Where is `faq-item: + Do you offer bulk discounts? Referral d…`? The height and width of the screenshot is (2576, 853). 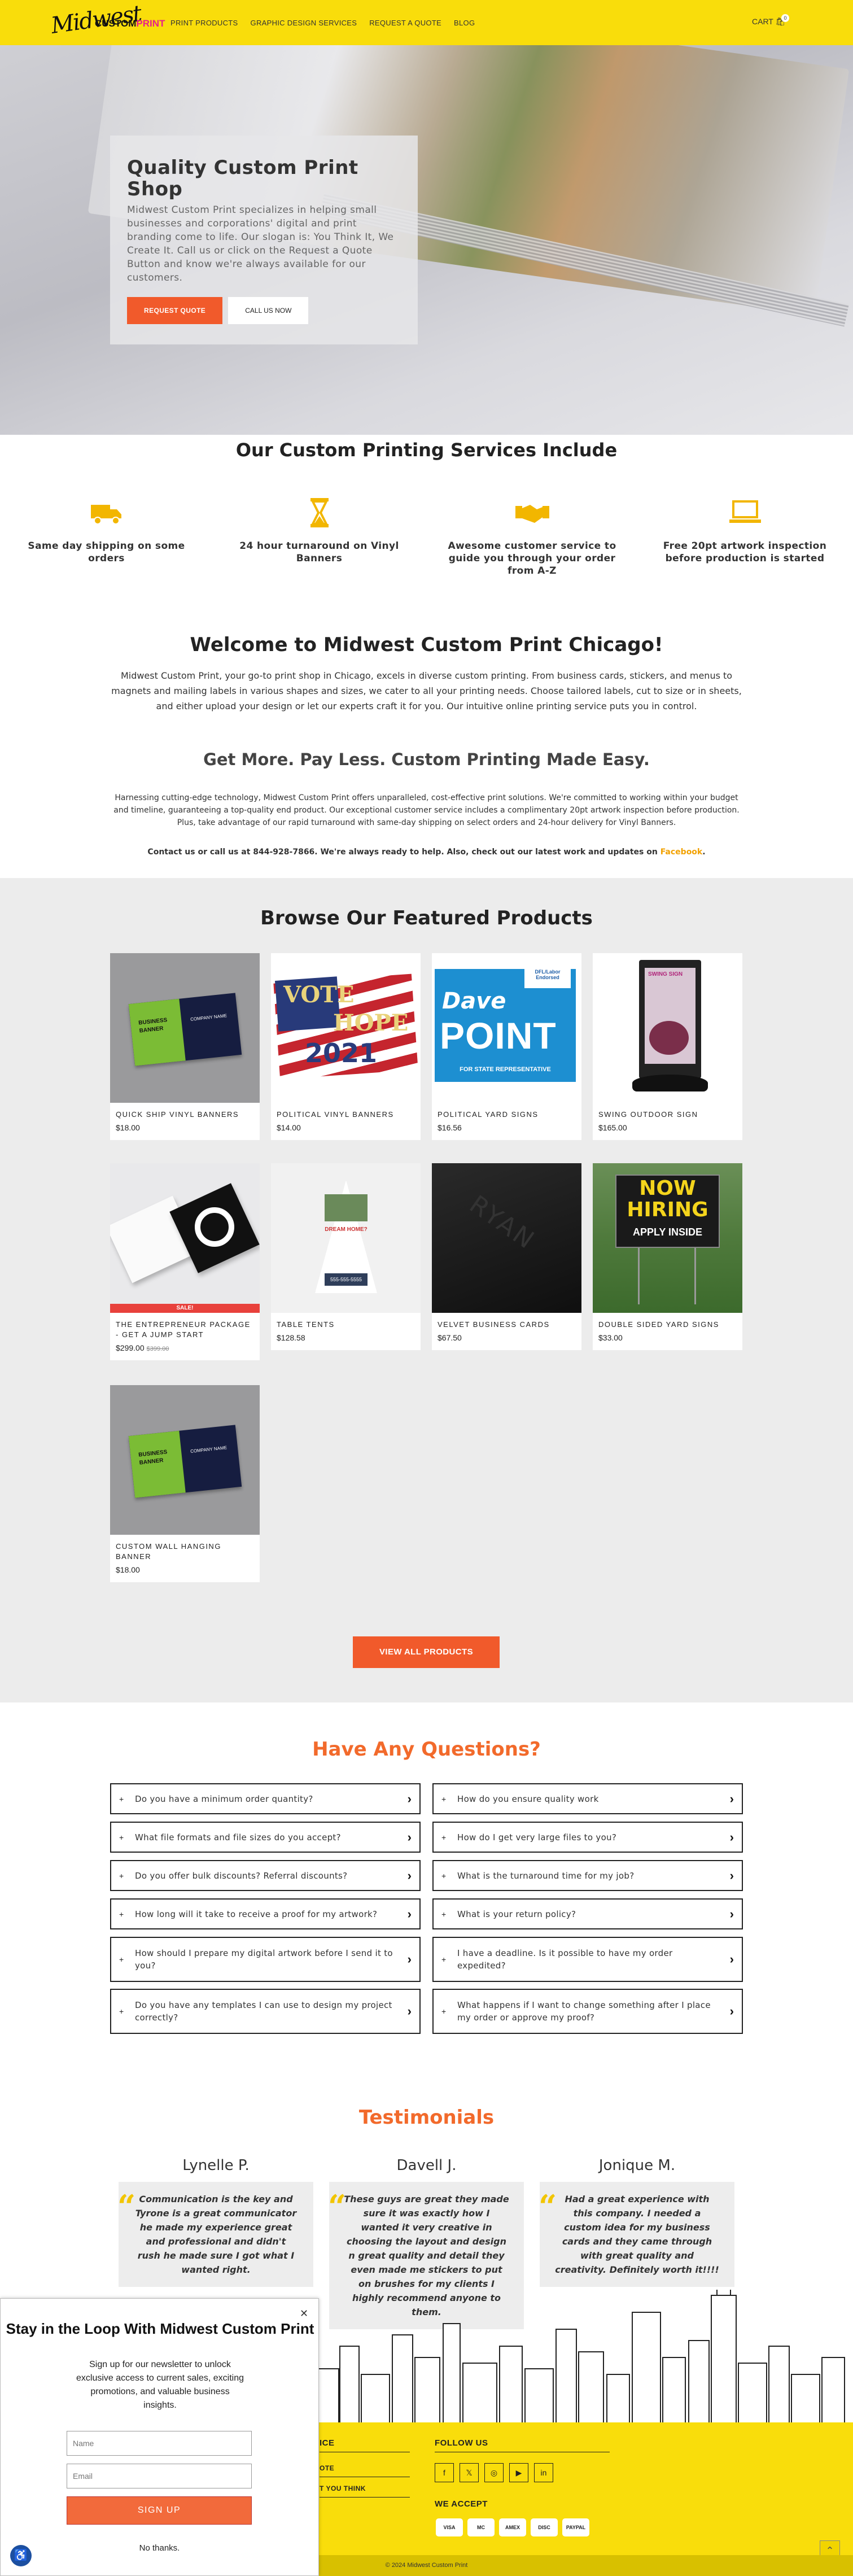
faq-item: + Do you offer bulk discounts? Referral d… is located at coordinates (265, 1875).